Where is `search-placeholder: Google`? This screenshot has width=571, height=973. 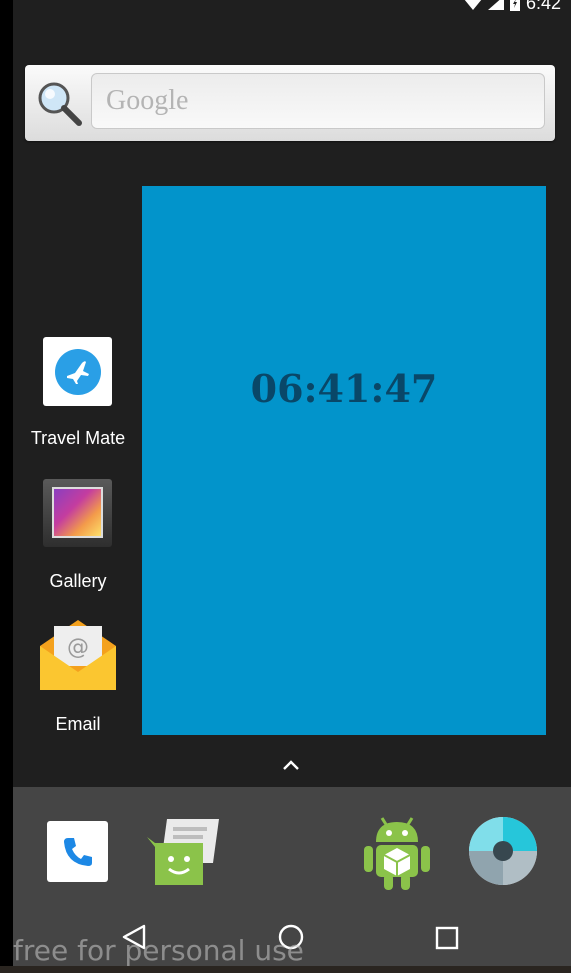
search-placeholder: Google is located at coordinates (147, 100).